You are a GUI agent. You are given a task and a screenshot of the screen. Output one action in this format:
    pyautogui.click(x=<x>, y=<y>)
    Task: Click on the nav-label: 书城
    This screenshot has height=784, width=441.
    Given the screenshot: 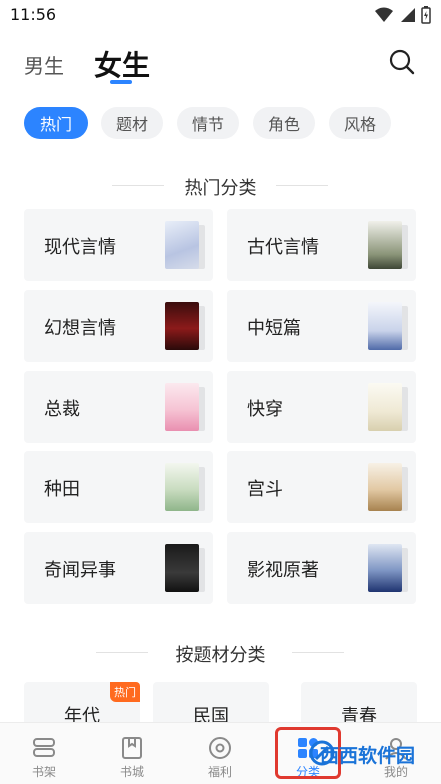 What is the action you would take?
    pyautogui.click(x=131, y=772)
    